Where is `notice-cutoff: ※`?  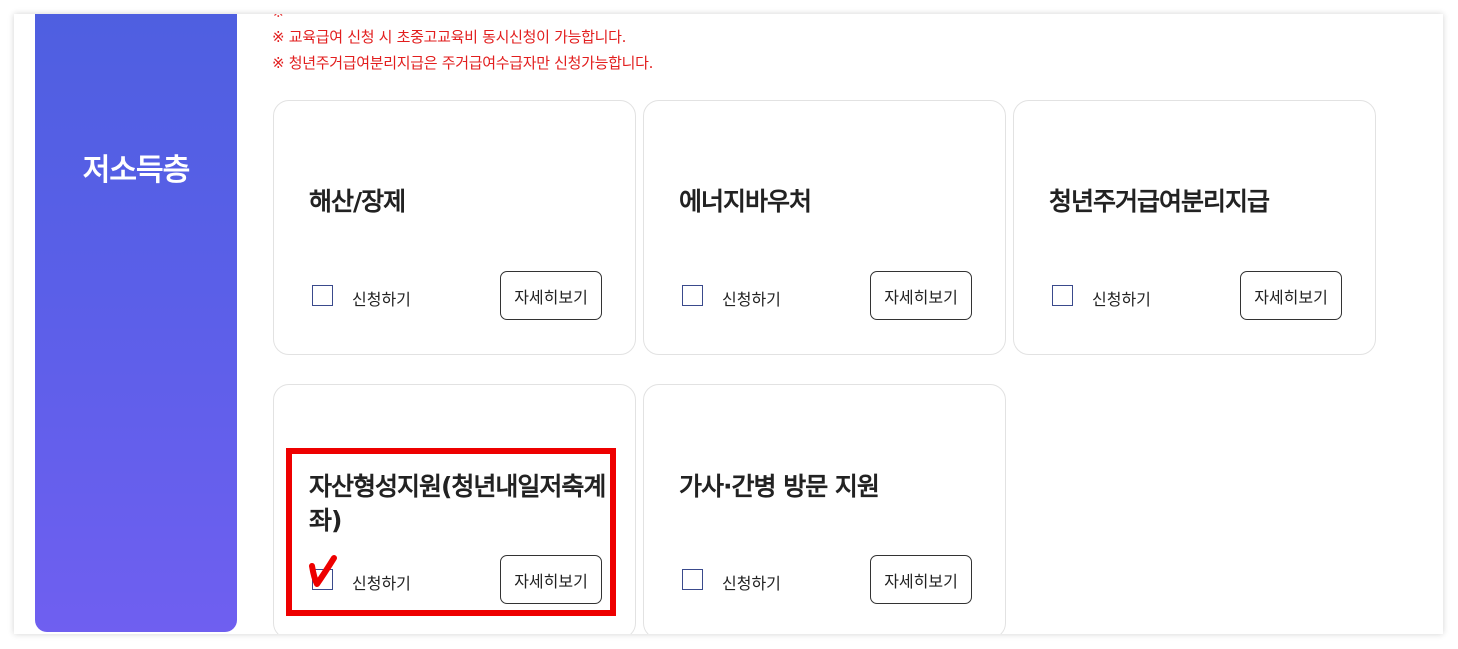
notice-cutoff: ※ is located at coordinates (464, 18).